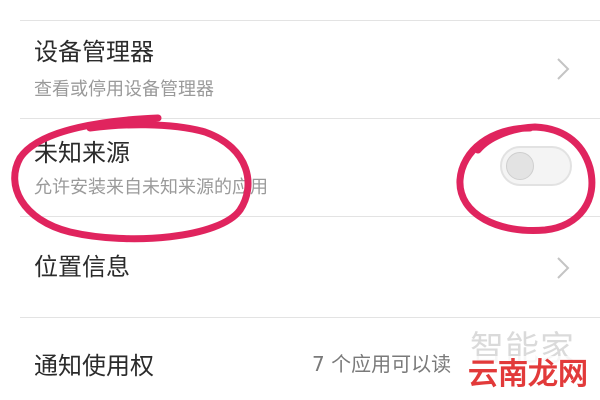 Image resolution: width=600 pixels, height=400 pixels. What do you see at coordinates (528, 374) in the screenshot?
I see `watermark-logo-text: 云南龙网` at bounding box center [528, 374].